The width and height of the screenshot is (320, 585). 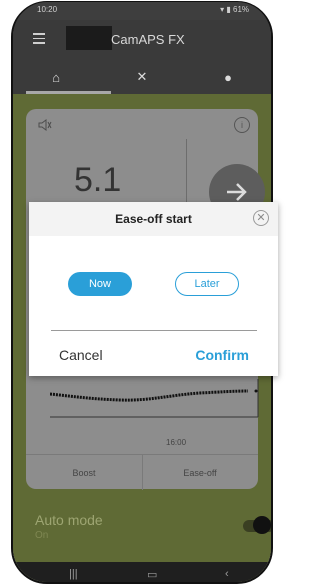 I want to click on tab-home: ⌂, so click(x=56, y=77).